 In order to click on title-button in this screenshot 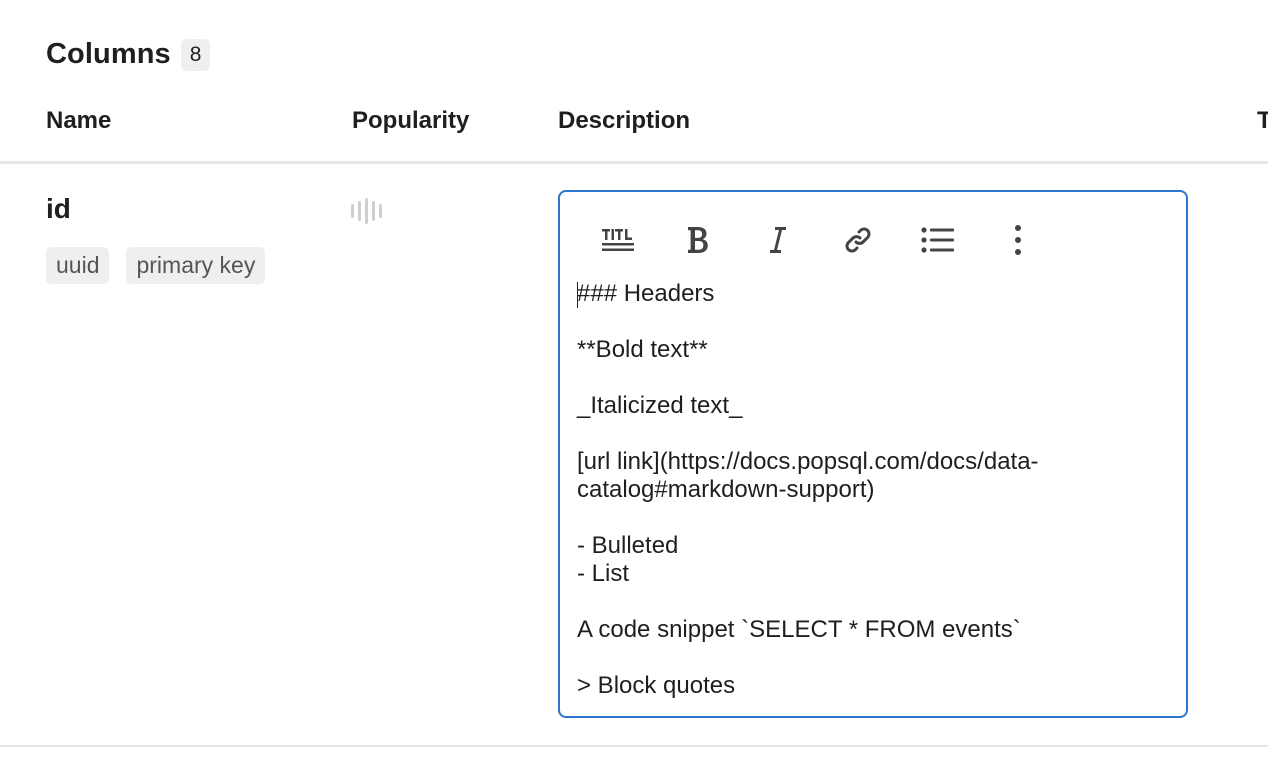, I will do `click(618, 240)`.